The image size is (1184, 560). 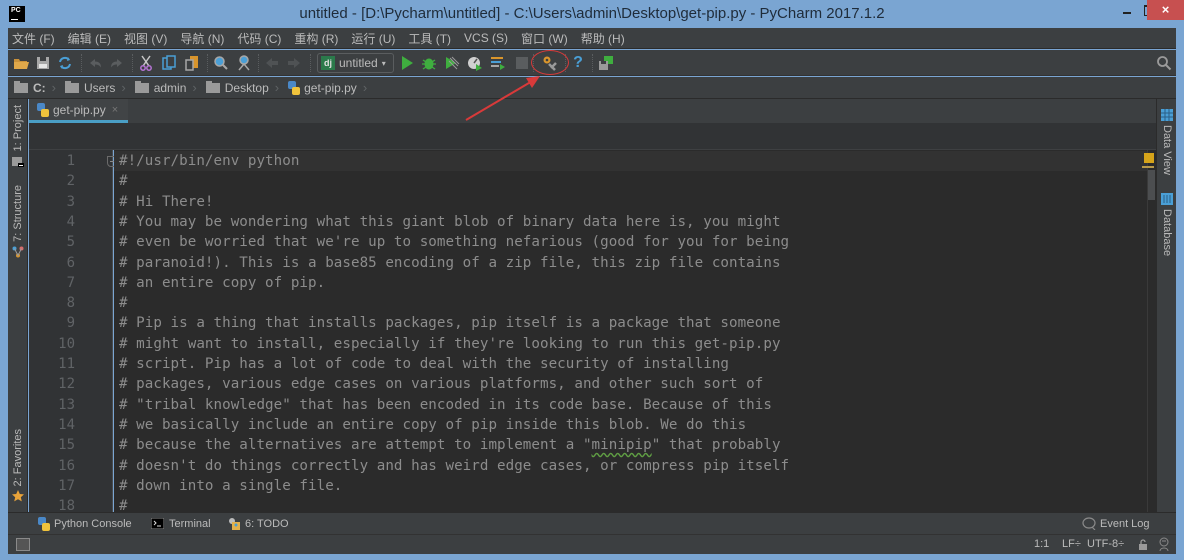 I want to click on spelling-typo-word: minipip, so click(x=622, y=445).